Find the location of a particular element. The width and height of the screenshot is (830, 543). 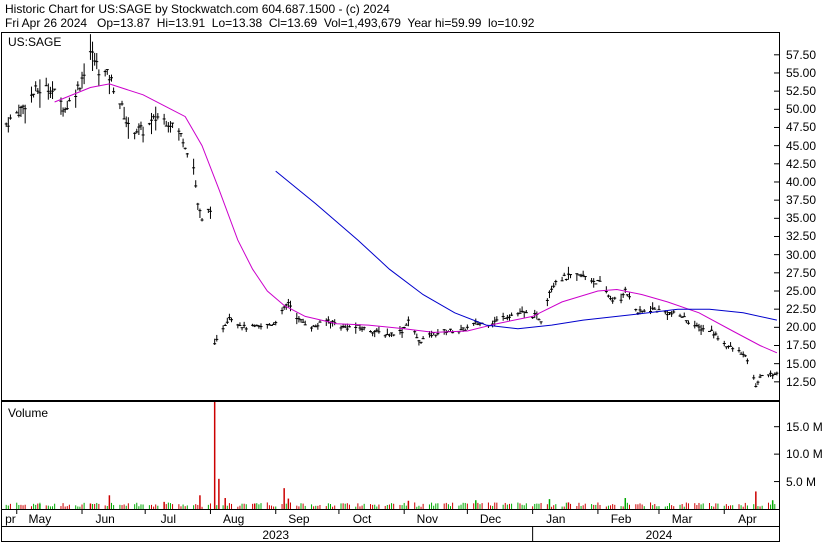

symbol-label: US:SAGE is located at coordinates (35, 42).